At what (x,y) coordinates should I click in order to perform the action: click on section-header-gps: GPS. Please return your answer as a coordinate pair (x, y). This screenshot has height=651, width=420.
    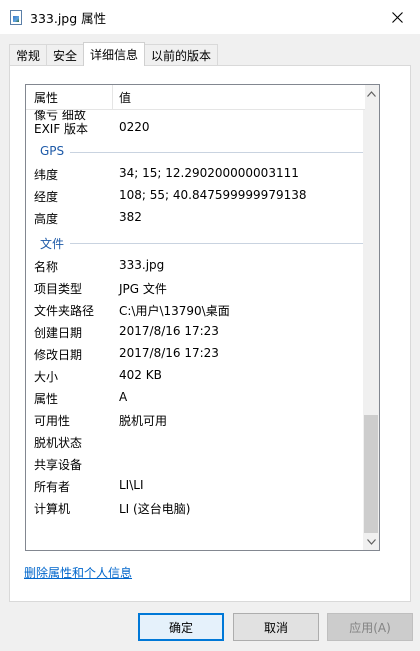
    Looking at the image, I should click on (195, 152).